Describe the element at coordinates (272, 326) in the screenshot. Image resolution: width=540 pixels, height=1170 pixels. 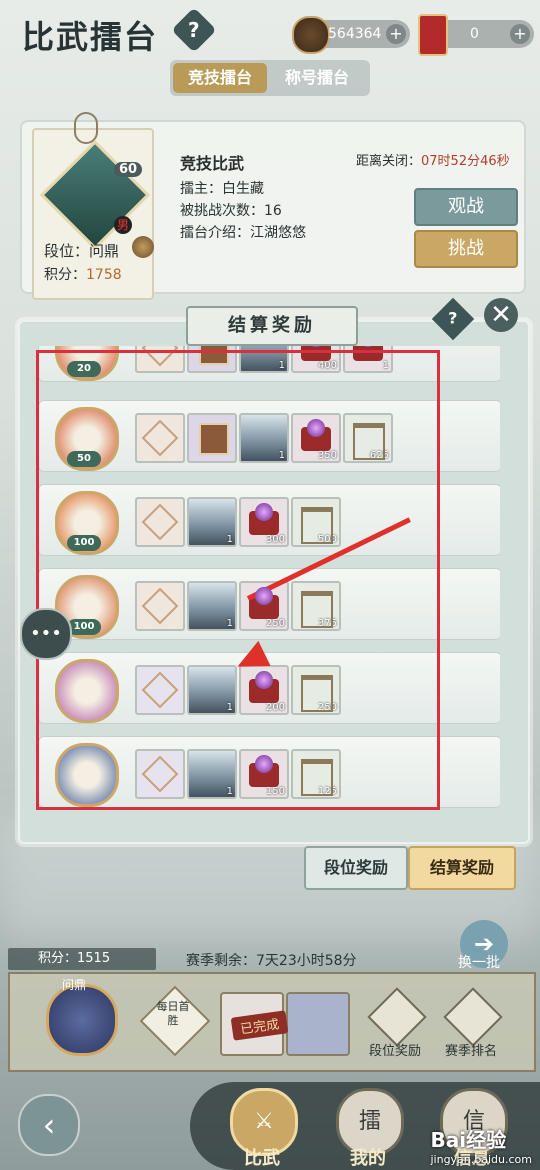
I see `modal-title: 结算奖励` at that location.